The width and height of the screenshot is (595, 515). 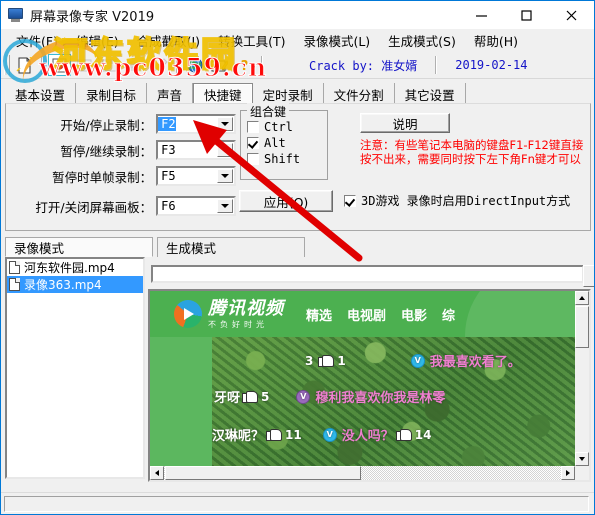 I want to click on hotkey-pause-resume-value: F3, so click(x=168, y=150).